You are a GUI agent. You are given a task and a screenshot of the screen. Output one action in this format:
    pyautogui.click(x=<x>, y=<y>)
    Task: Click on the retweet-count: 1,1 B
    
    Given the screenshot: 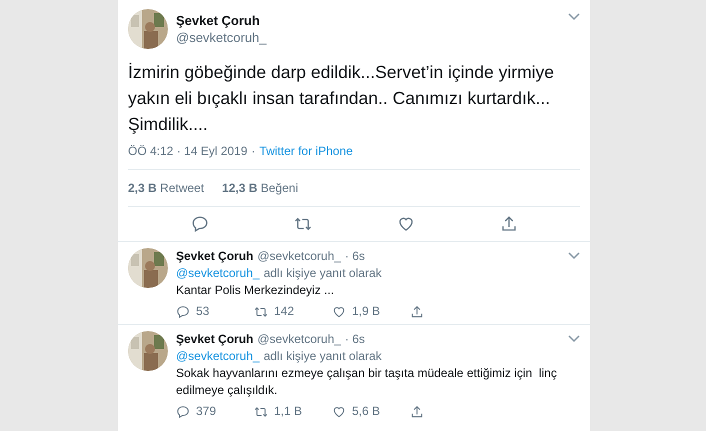 What is the action you would take?
    pyautogui.click(x=288, y=411)
    